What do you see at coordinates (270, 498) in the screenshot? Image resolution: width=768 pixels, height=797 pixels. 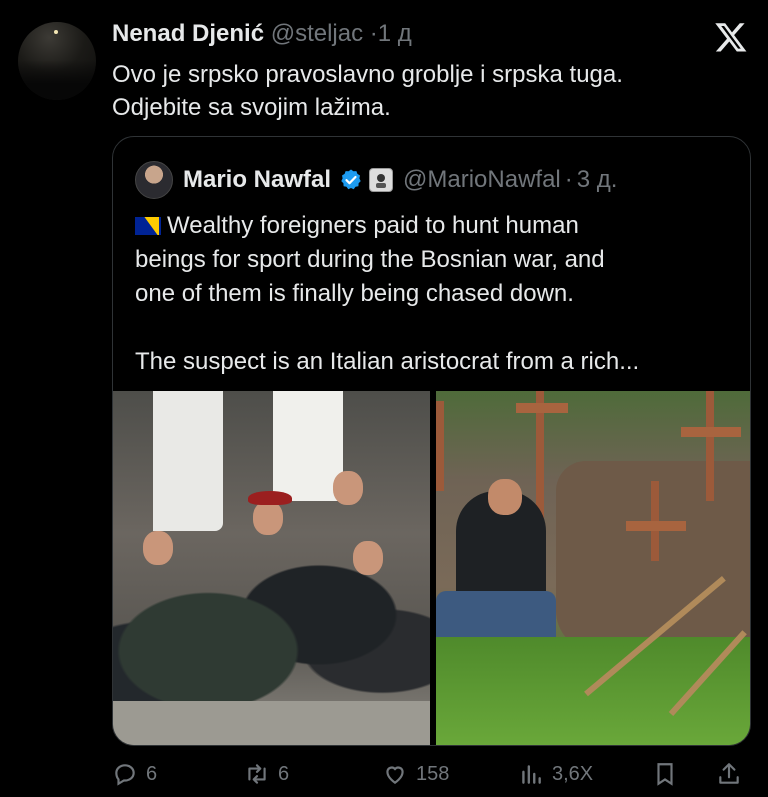 I see `photo-beret` at bounding box center [270, 498].